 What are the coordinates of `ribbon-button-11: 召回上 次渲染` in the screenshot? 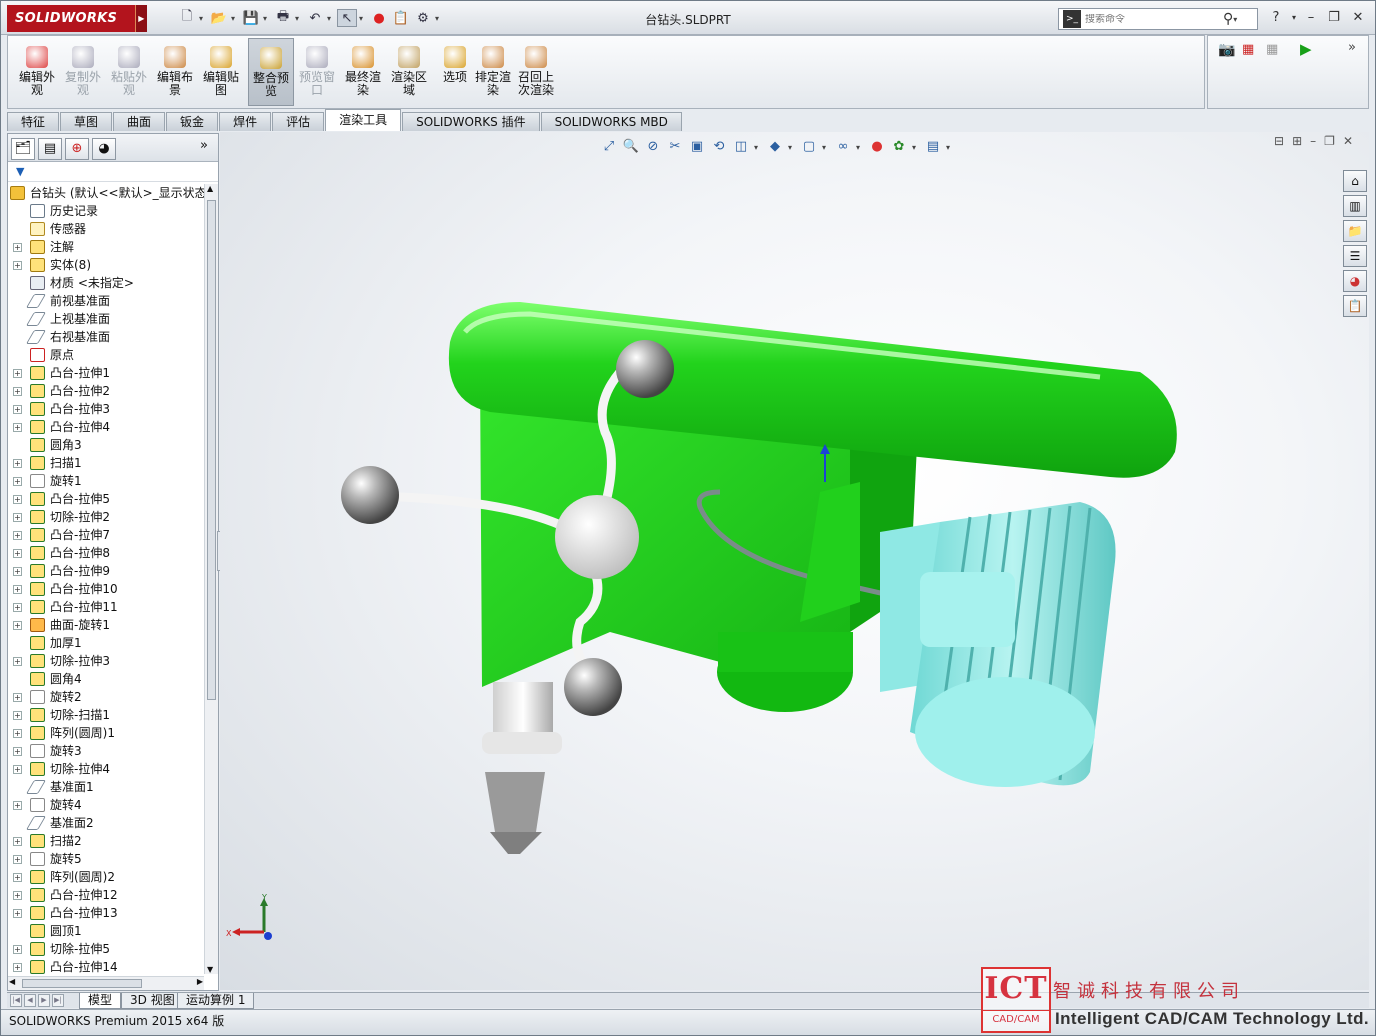 It's located at (536, 72).